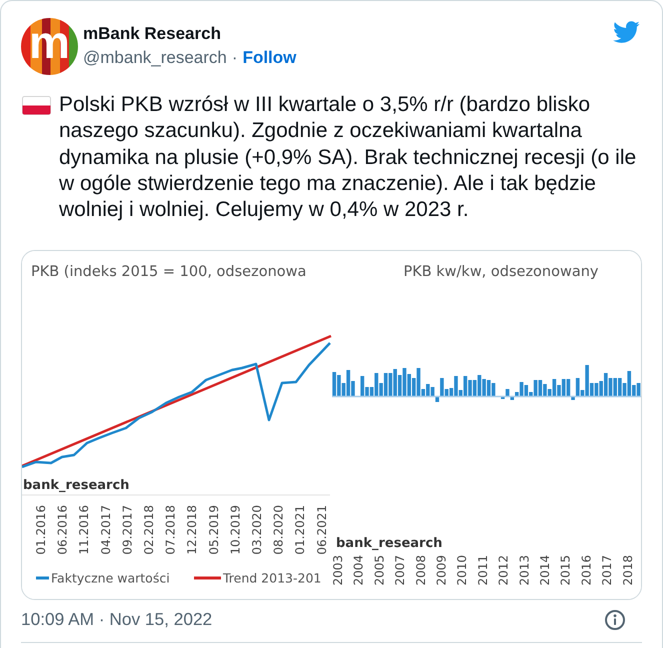 Image resolution: width=663 pixels, height=648 pixels. Describe the element at coordinates (586, 570) in the screenshot. I see `axis-label: 2016` at that location.